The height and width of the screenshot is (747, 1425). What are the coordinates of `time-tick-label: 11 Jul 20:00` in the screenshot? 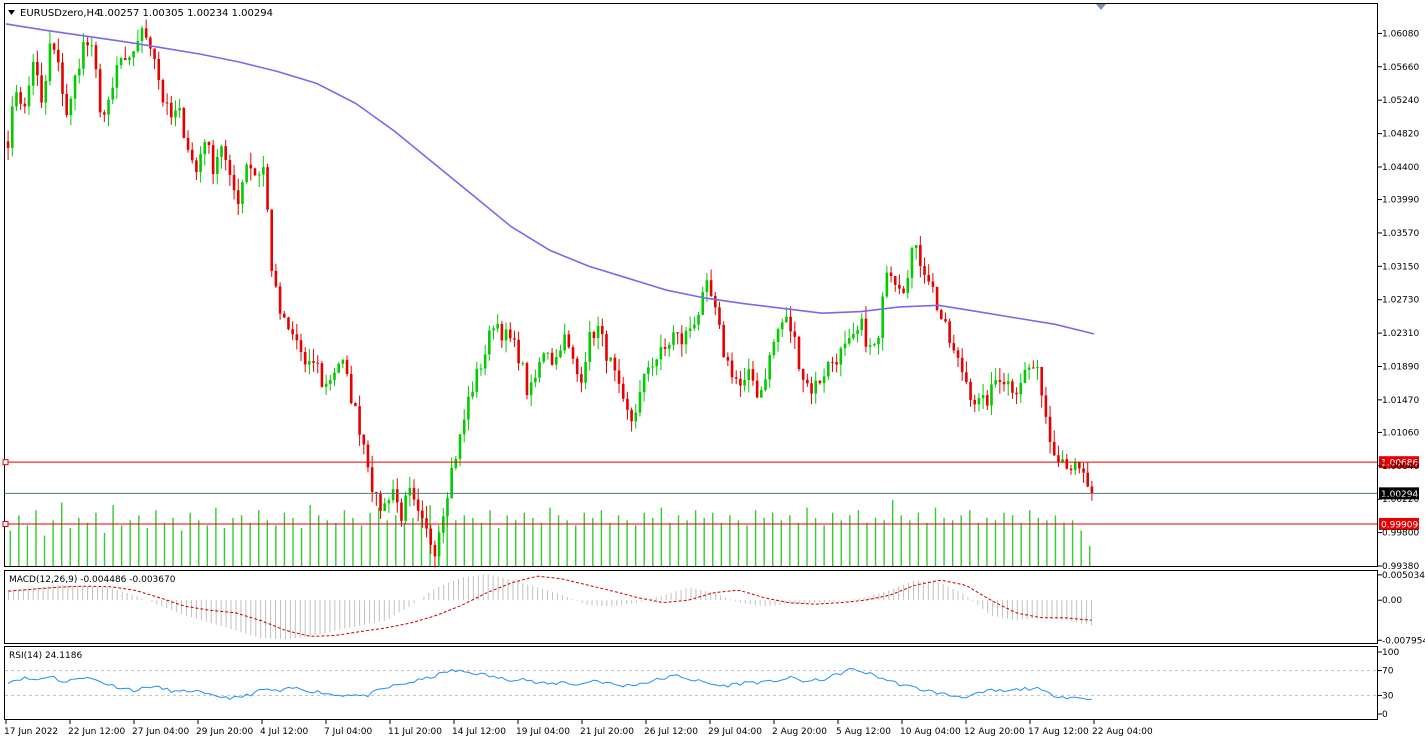 It's located at (415, 732).